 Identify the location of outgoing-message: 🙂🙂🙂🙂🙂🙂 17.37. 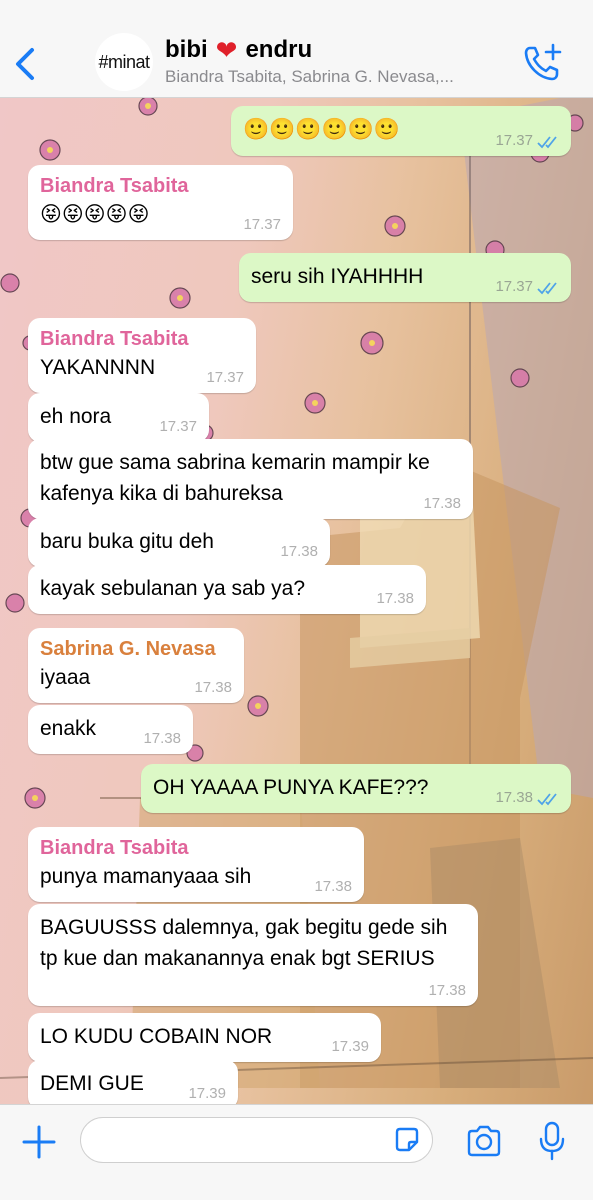
(401, 131).